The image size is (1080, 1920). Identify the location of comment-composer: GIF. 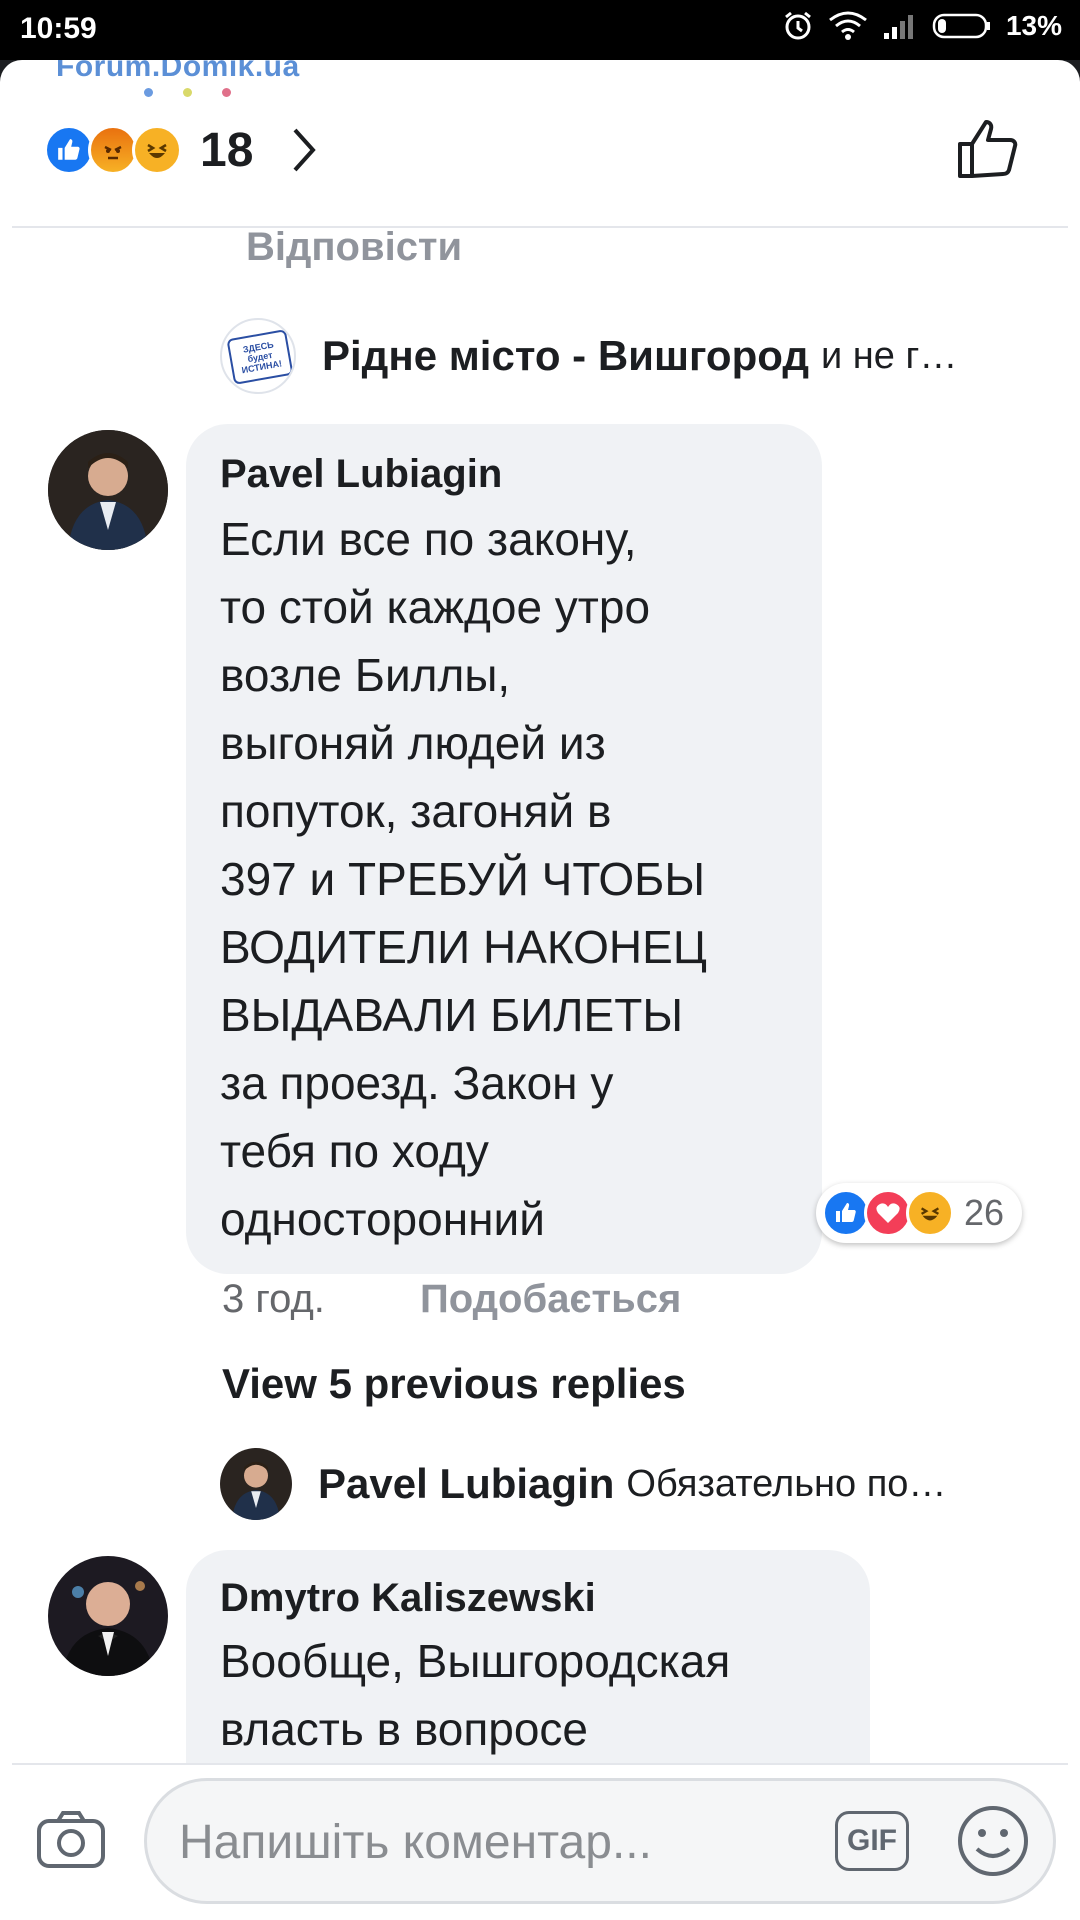
(540, 1841).